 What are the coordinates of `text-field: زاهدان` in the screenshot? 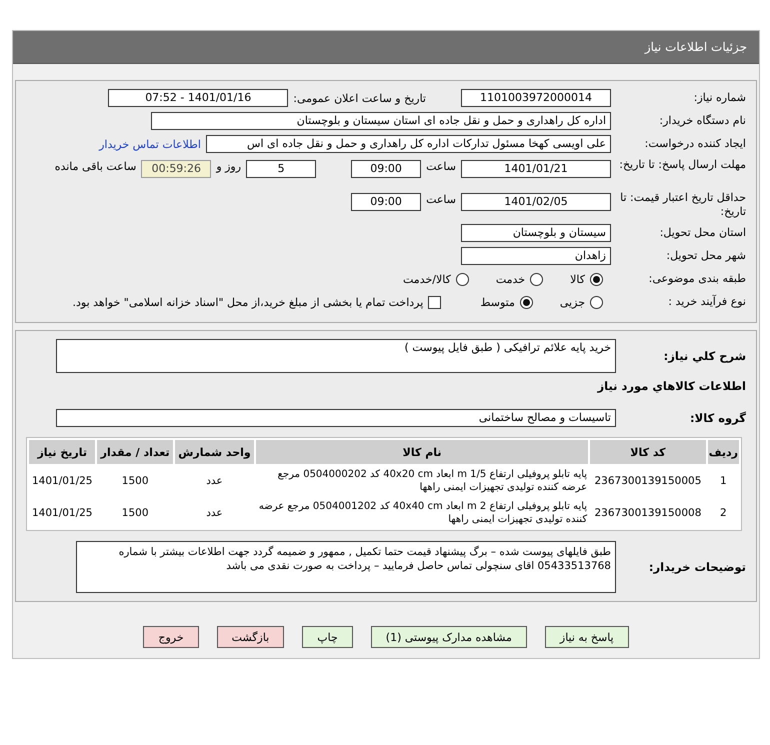 It's located at (536, 256).